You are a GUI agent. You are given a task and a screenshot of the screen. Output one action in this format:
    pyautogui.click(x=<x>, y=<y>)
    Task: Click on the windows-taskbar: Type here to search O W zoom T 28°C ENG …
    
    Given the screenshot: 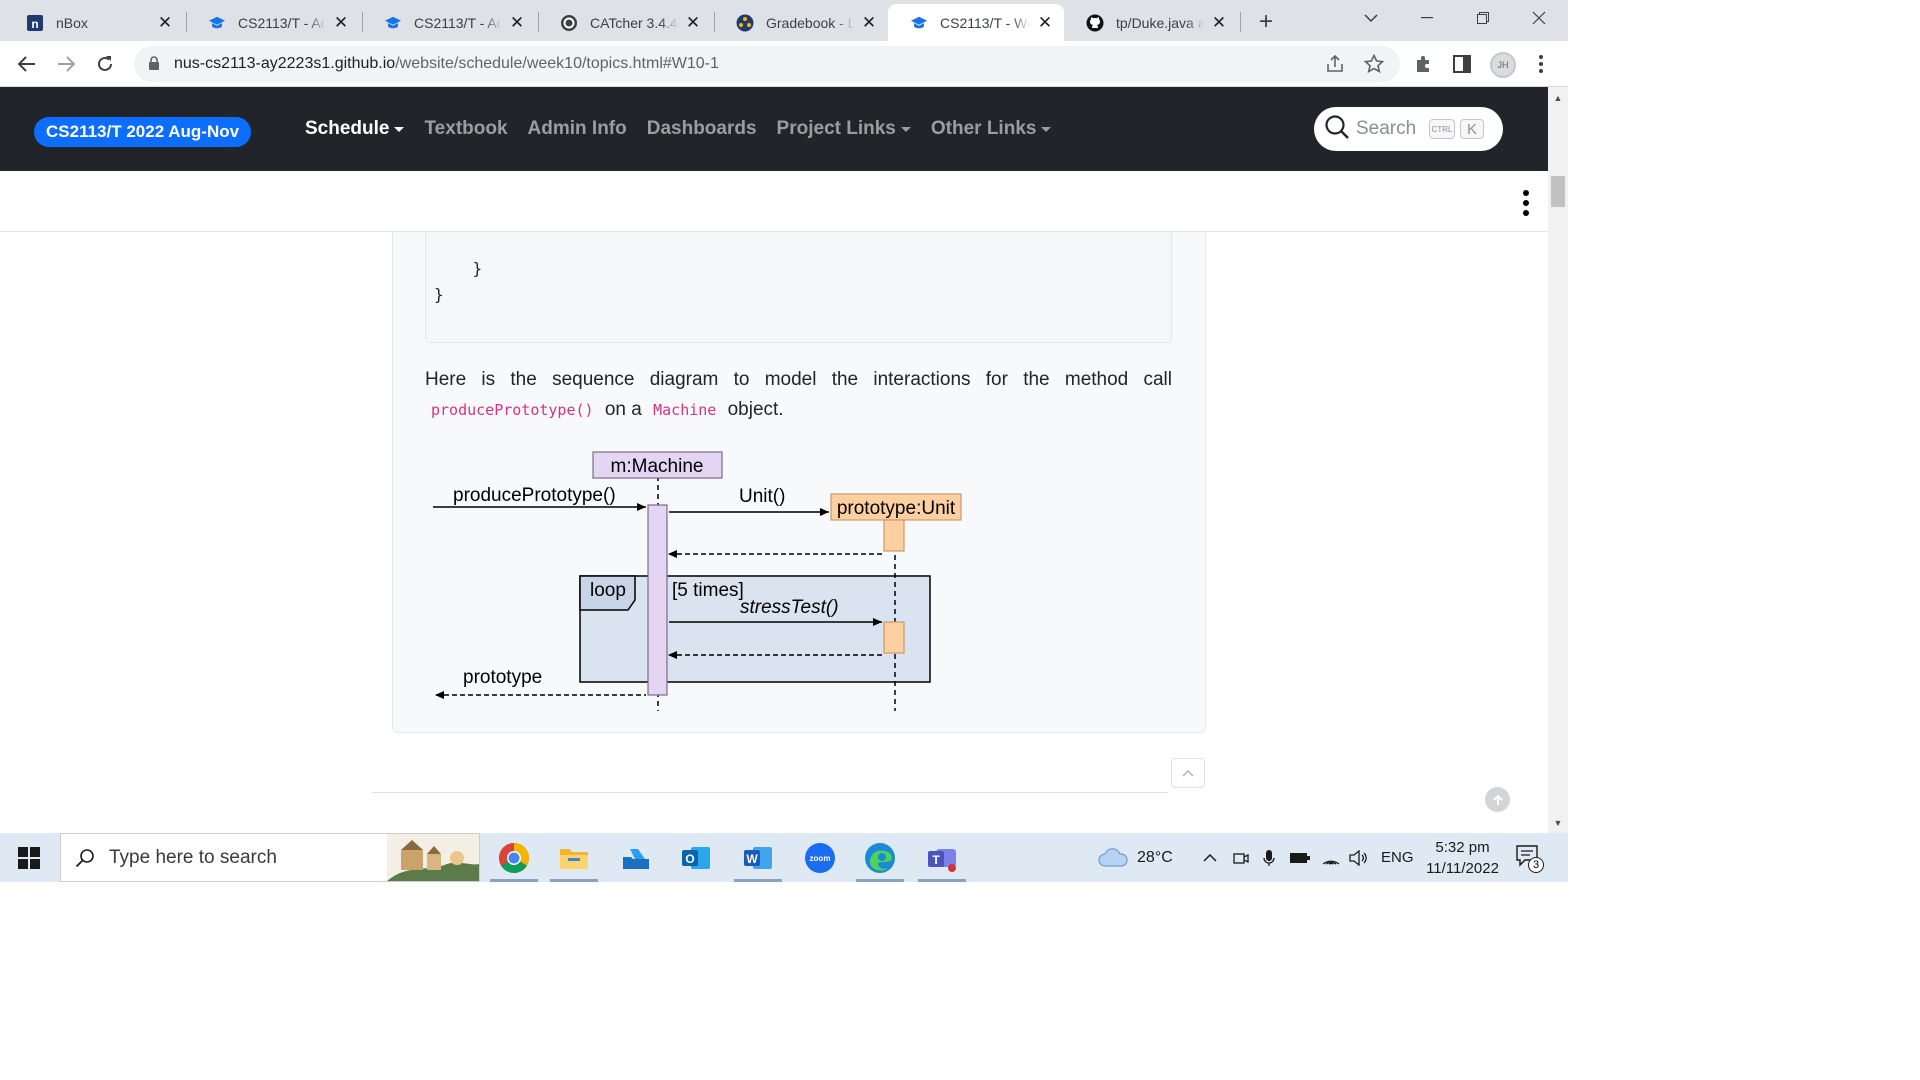 What is the action you would take?
    pyautogui.click(x=784, y=857)
    